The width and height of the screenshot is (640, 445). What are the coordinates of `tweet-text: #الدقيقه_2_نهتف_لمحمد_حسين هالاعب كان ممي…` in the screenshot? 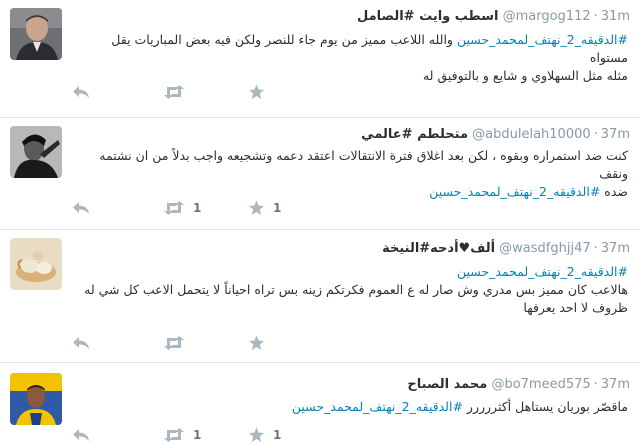 It's located at (351, 290).